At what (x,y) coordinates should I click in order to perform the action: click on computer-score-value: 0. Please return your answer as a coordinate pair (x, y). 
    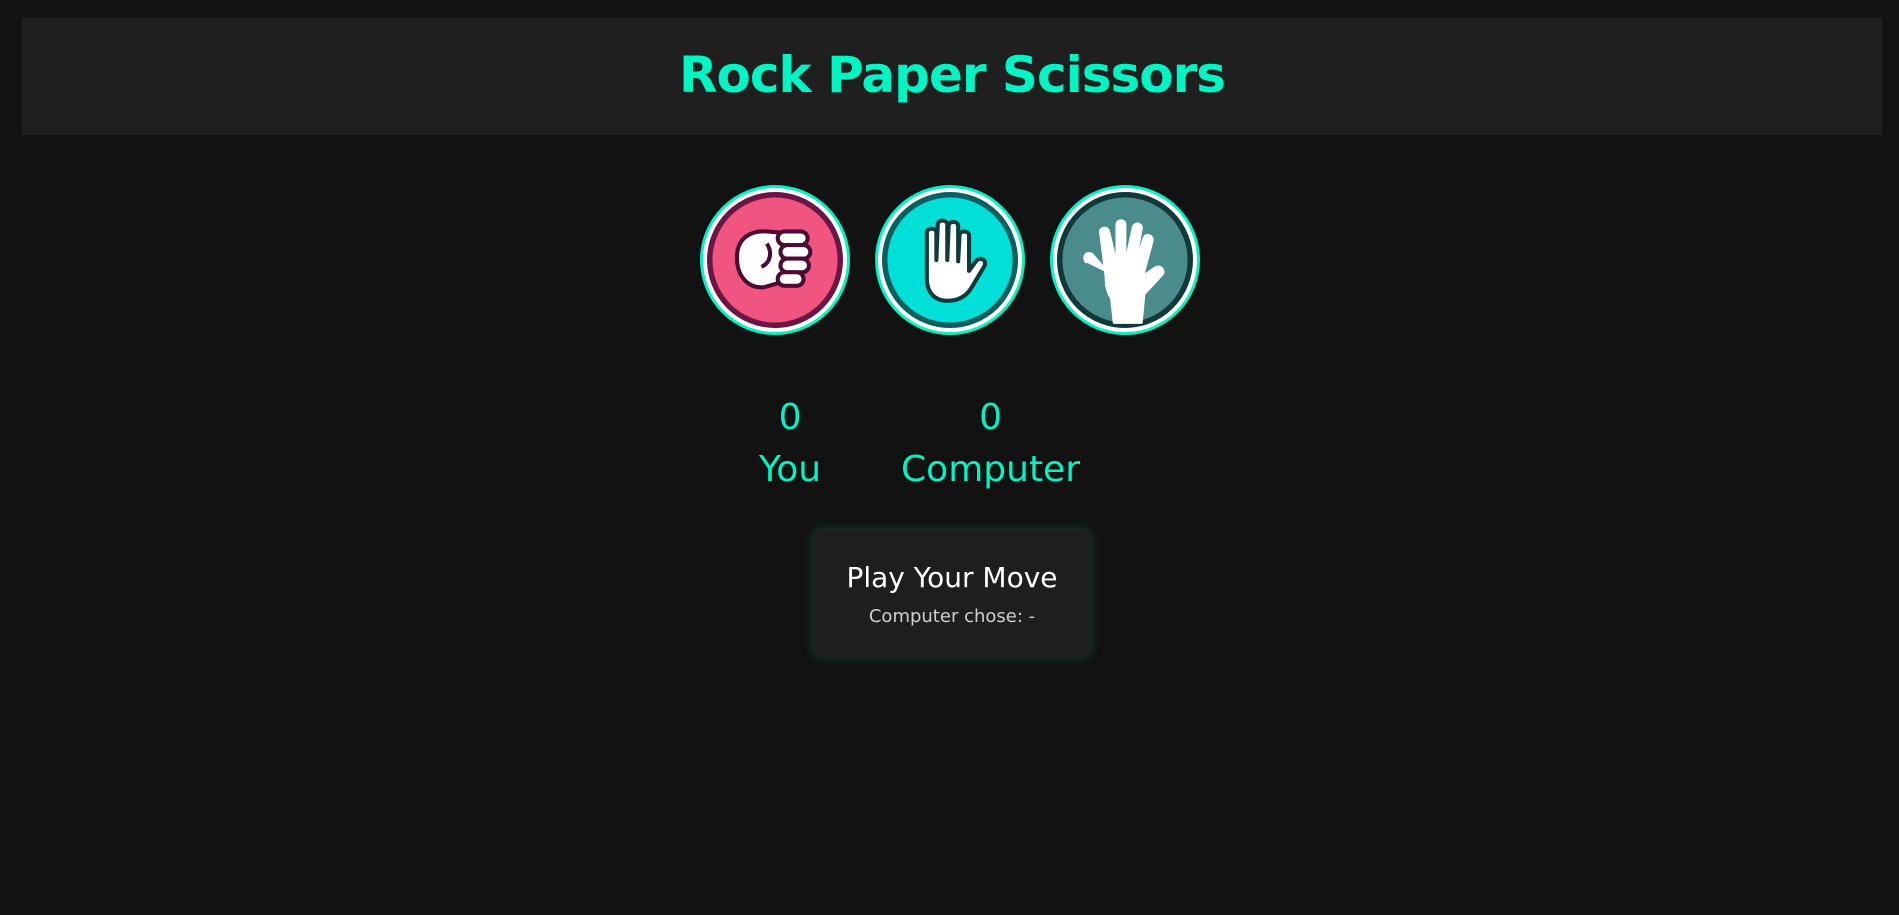
    Looking at the image, I should click on (990, 417).